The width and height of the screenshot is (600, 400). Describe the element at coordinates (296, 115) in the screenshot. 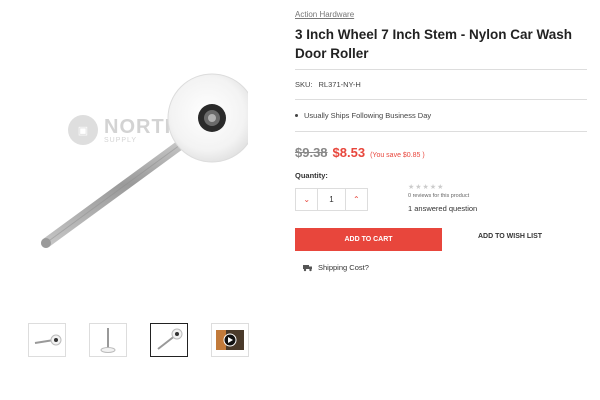

I see `bullet-icon` at that location.